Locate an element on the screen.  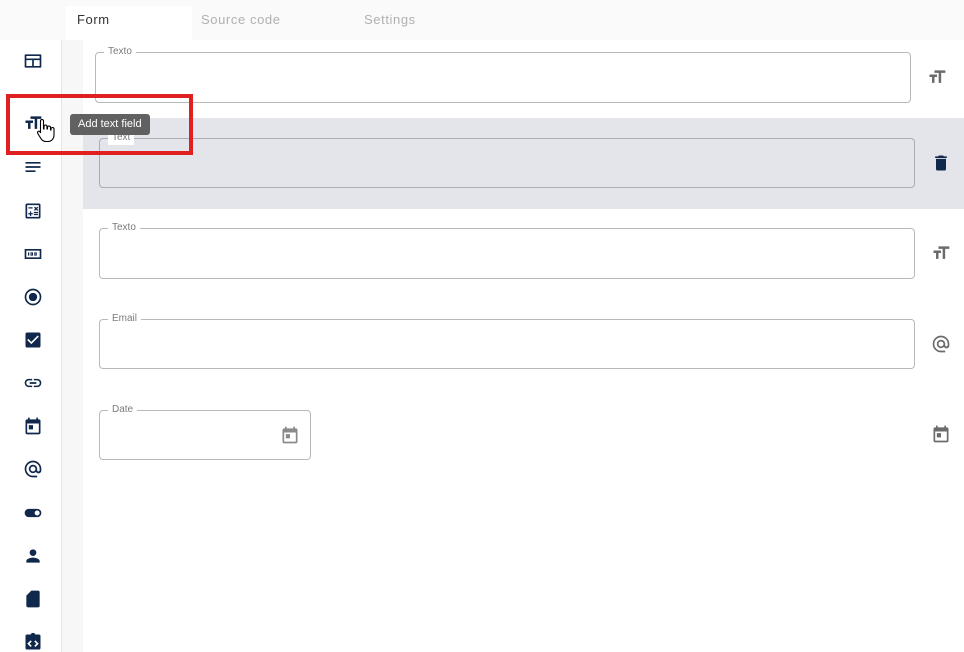
tab-source-code: Source code is located at coordinates (241, 19).